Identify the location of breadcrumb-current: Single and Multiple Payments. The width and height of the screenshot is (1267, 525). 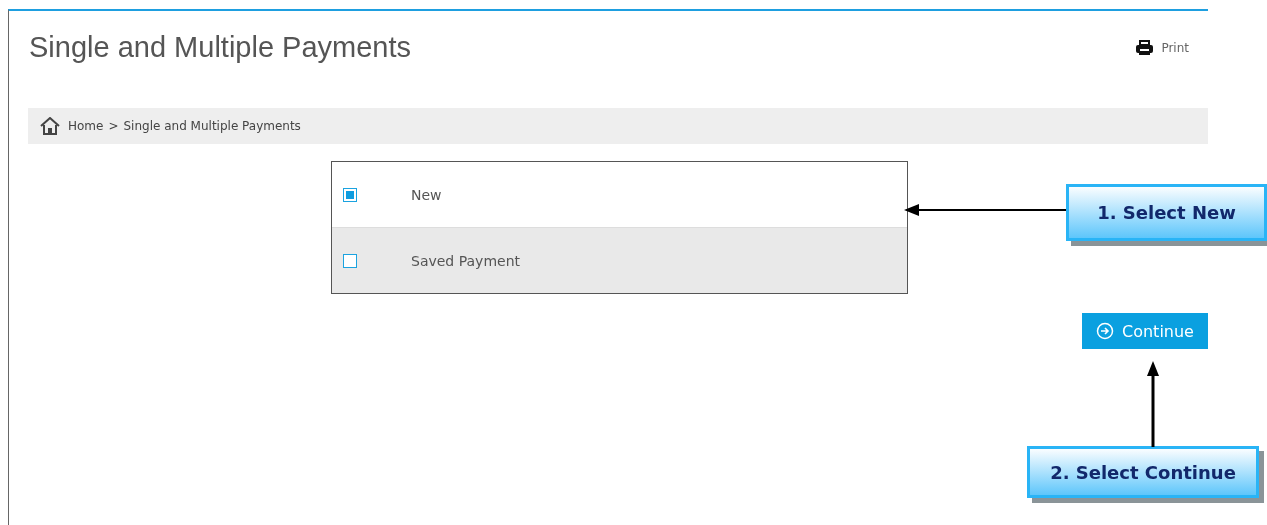
(212, 126).